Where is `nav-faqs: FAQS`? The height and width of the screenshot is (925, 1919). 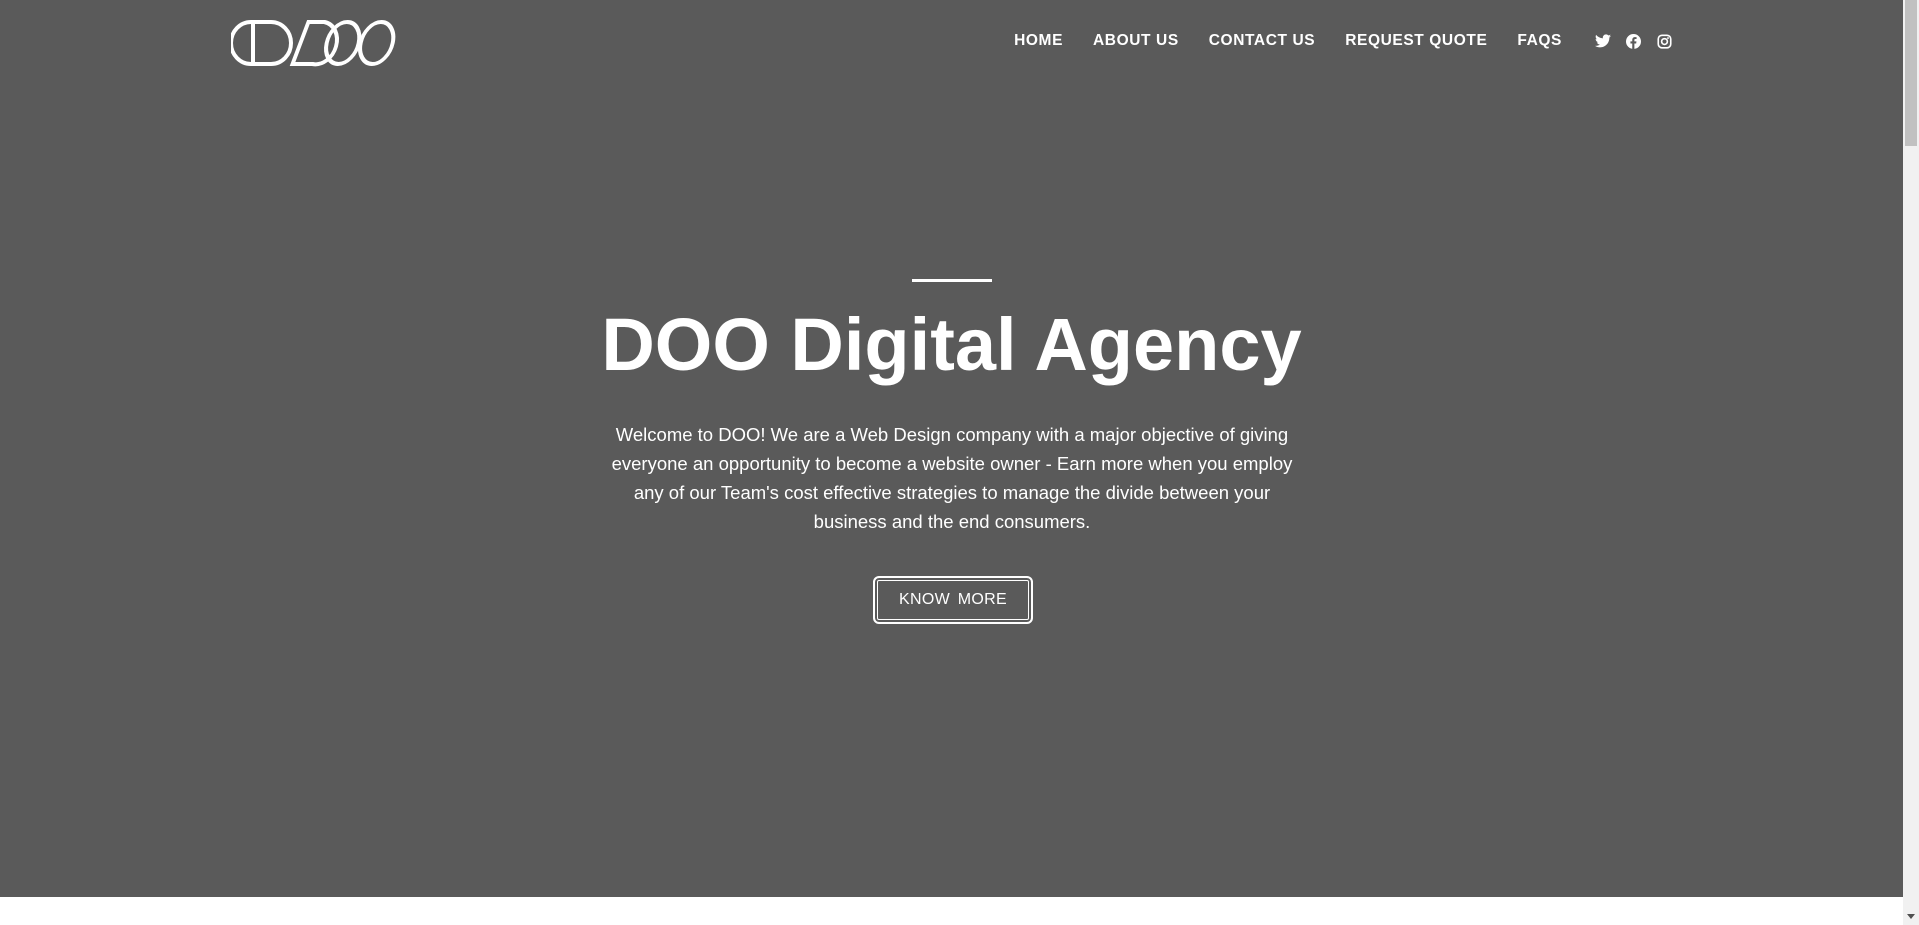
nav-faqs: FAQS is located at coordinates (1539, 41).